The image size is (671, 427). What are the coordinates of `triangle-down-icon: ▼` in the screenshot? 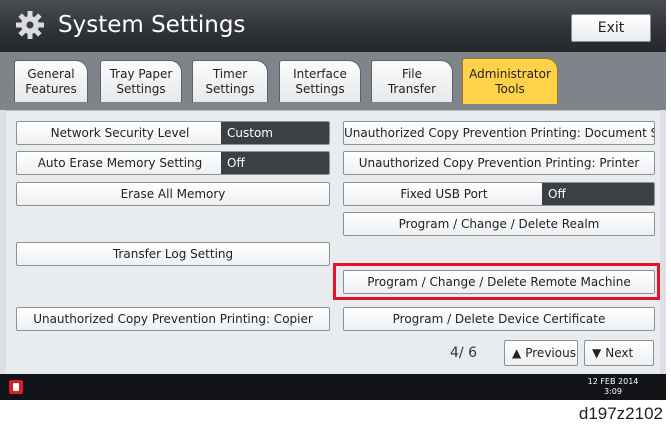 It's located at (597, 353).